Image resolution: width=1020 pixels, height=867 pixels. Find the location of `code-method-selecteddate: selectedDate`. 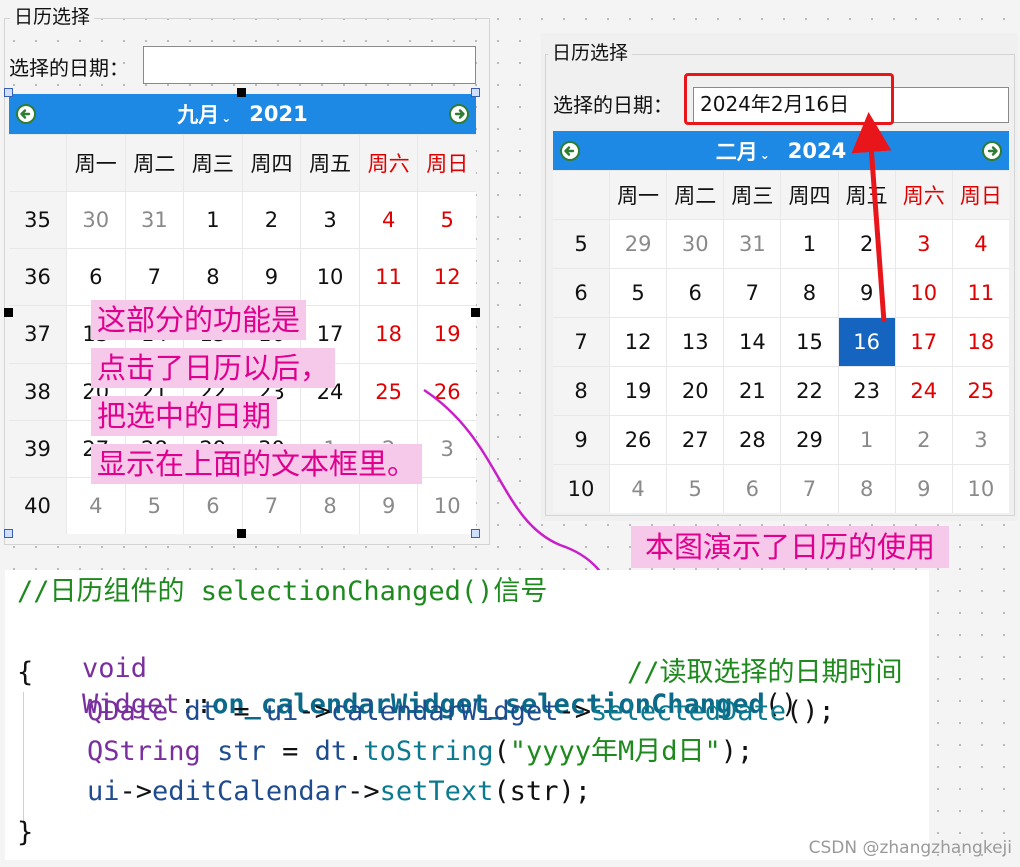

code-method-selecteddate: selectedDate is located at coordinates (688, 711).